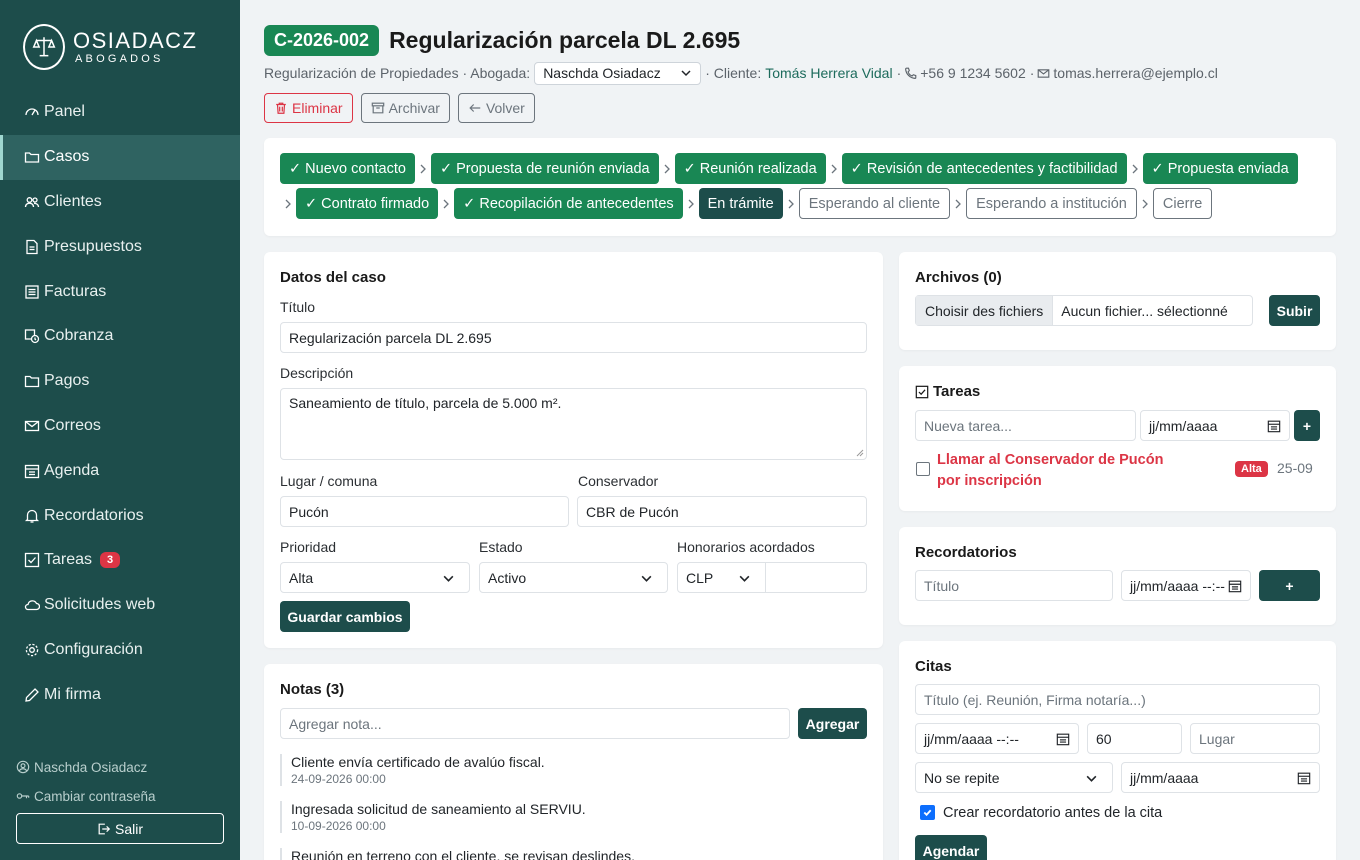 This screenshot has width=1360, height=860. What do you see at coordinates (1014, 777) in the screenshot?
I see `repeat-select: No se repite` at bounding box center [1014, 777].